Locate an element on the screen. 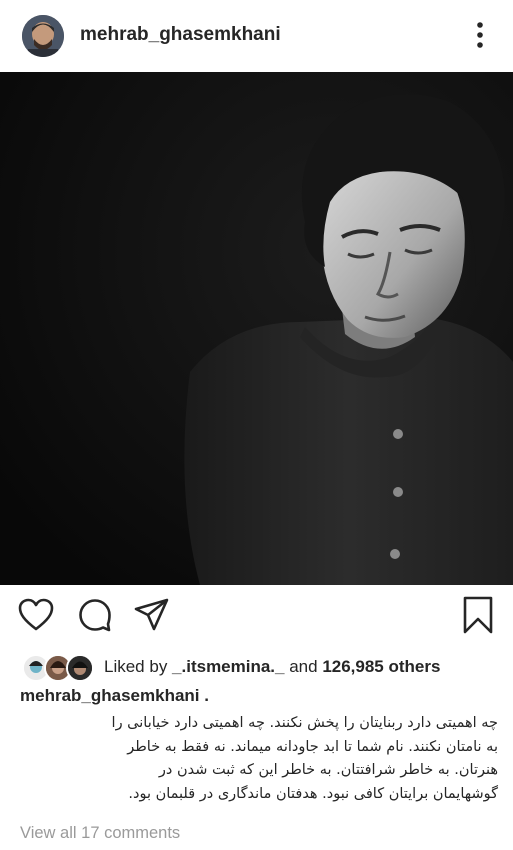  post-username: mehrab_ghasemkhani is located at coordinates (180, 35).